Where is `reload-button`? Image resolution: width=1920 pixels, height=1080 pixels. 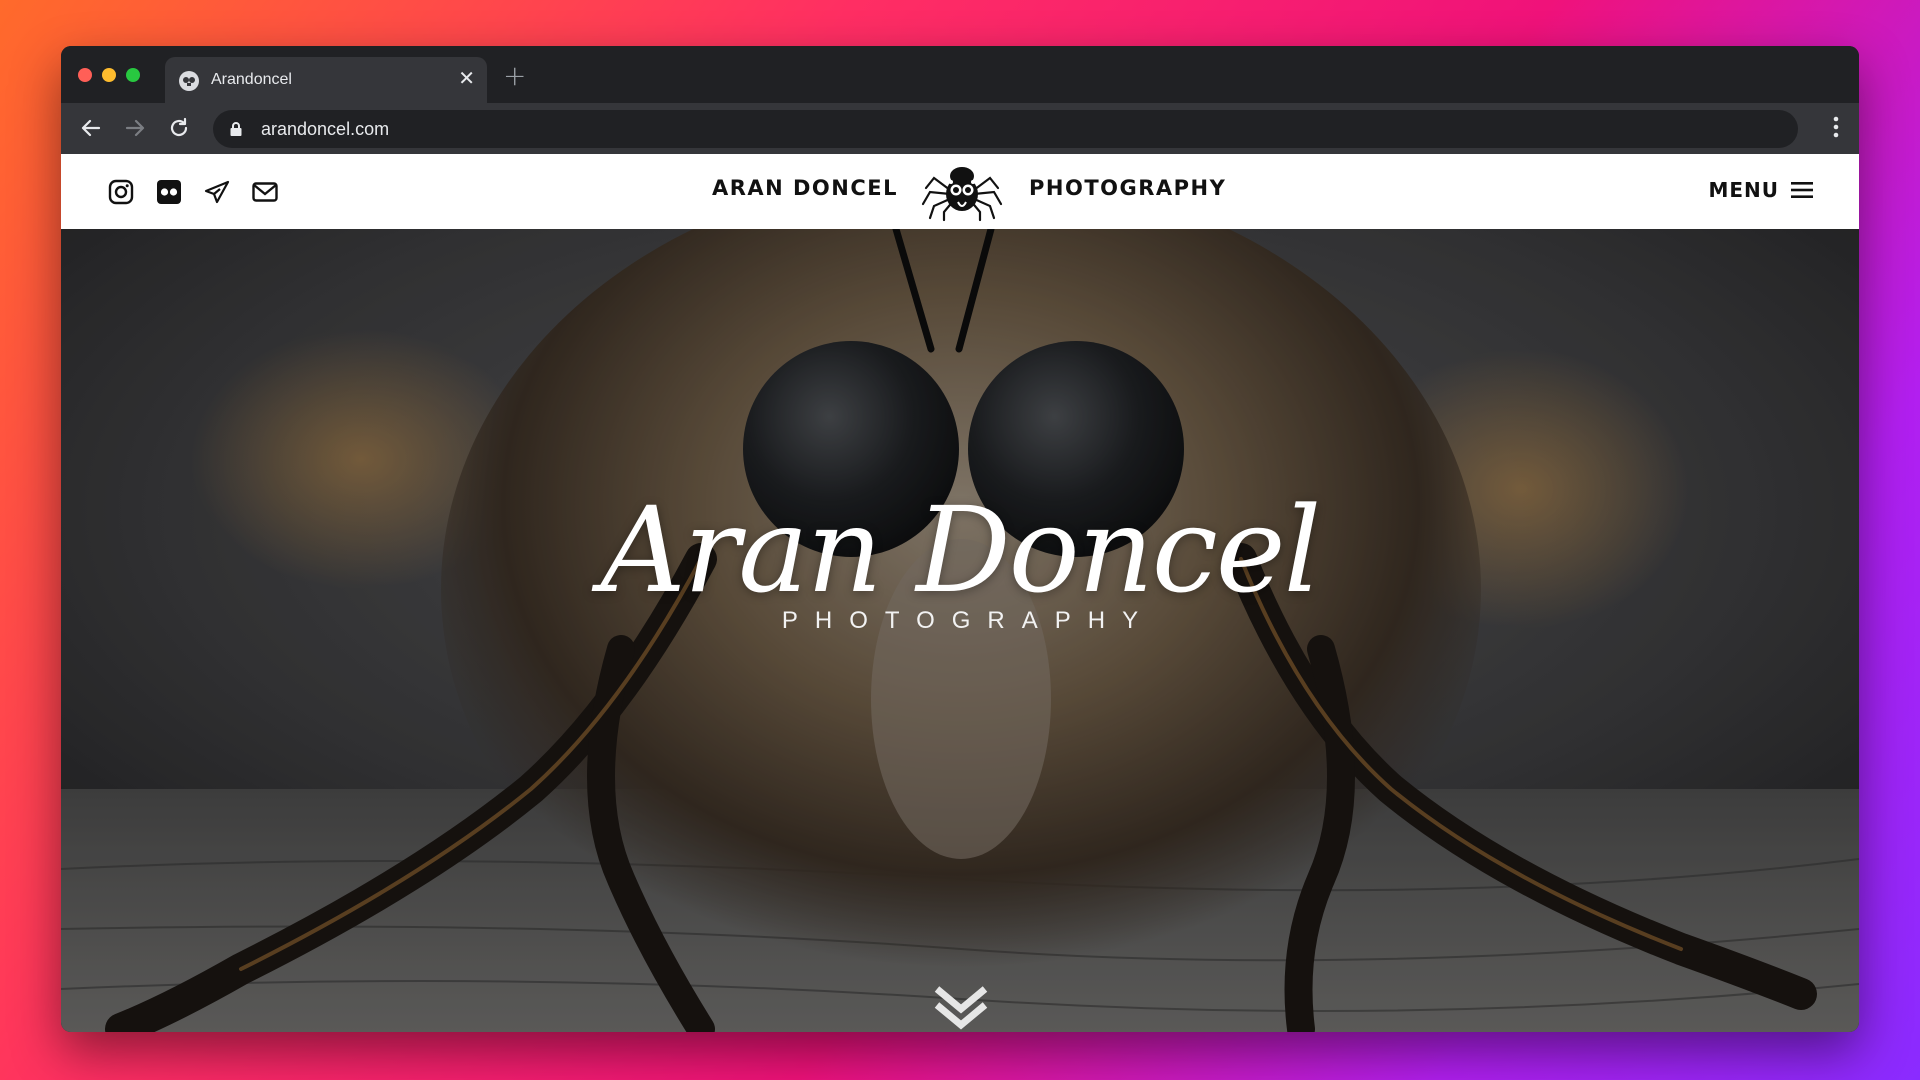
reload-button is located at coordinates (179, 128).